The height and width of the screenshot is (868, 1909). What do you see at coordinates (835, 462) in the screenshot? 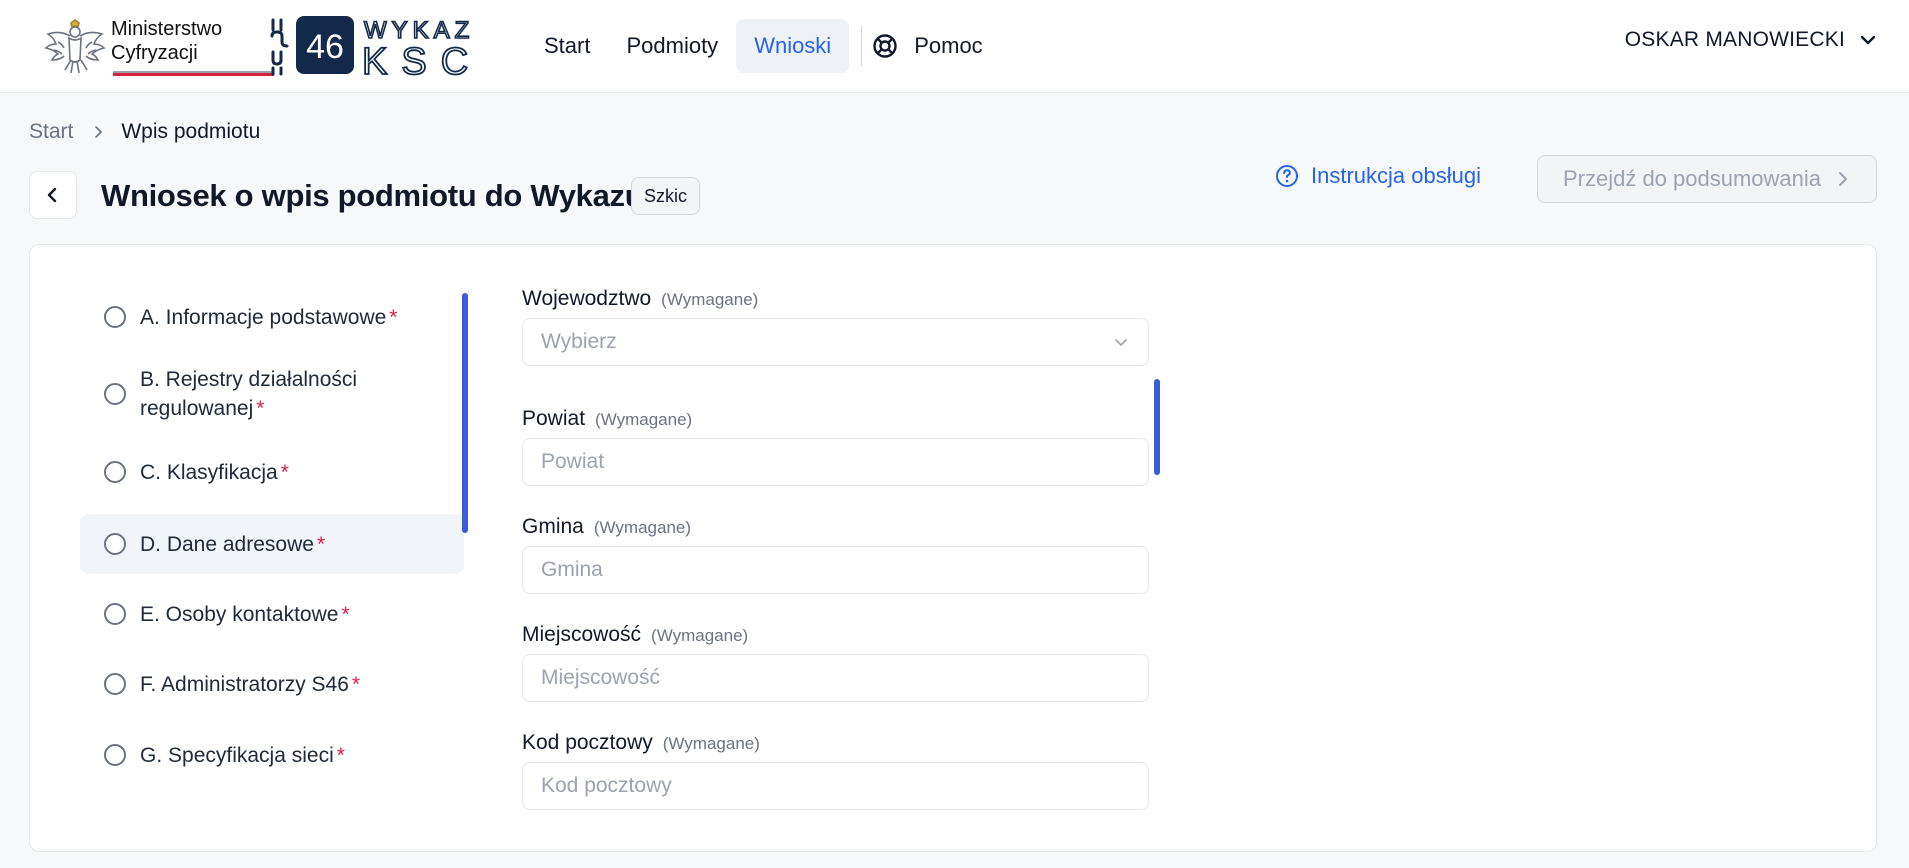
I see `county-input` at bounding box center [835, 462].